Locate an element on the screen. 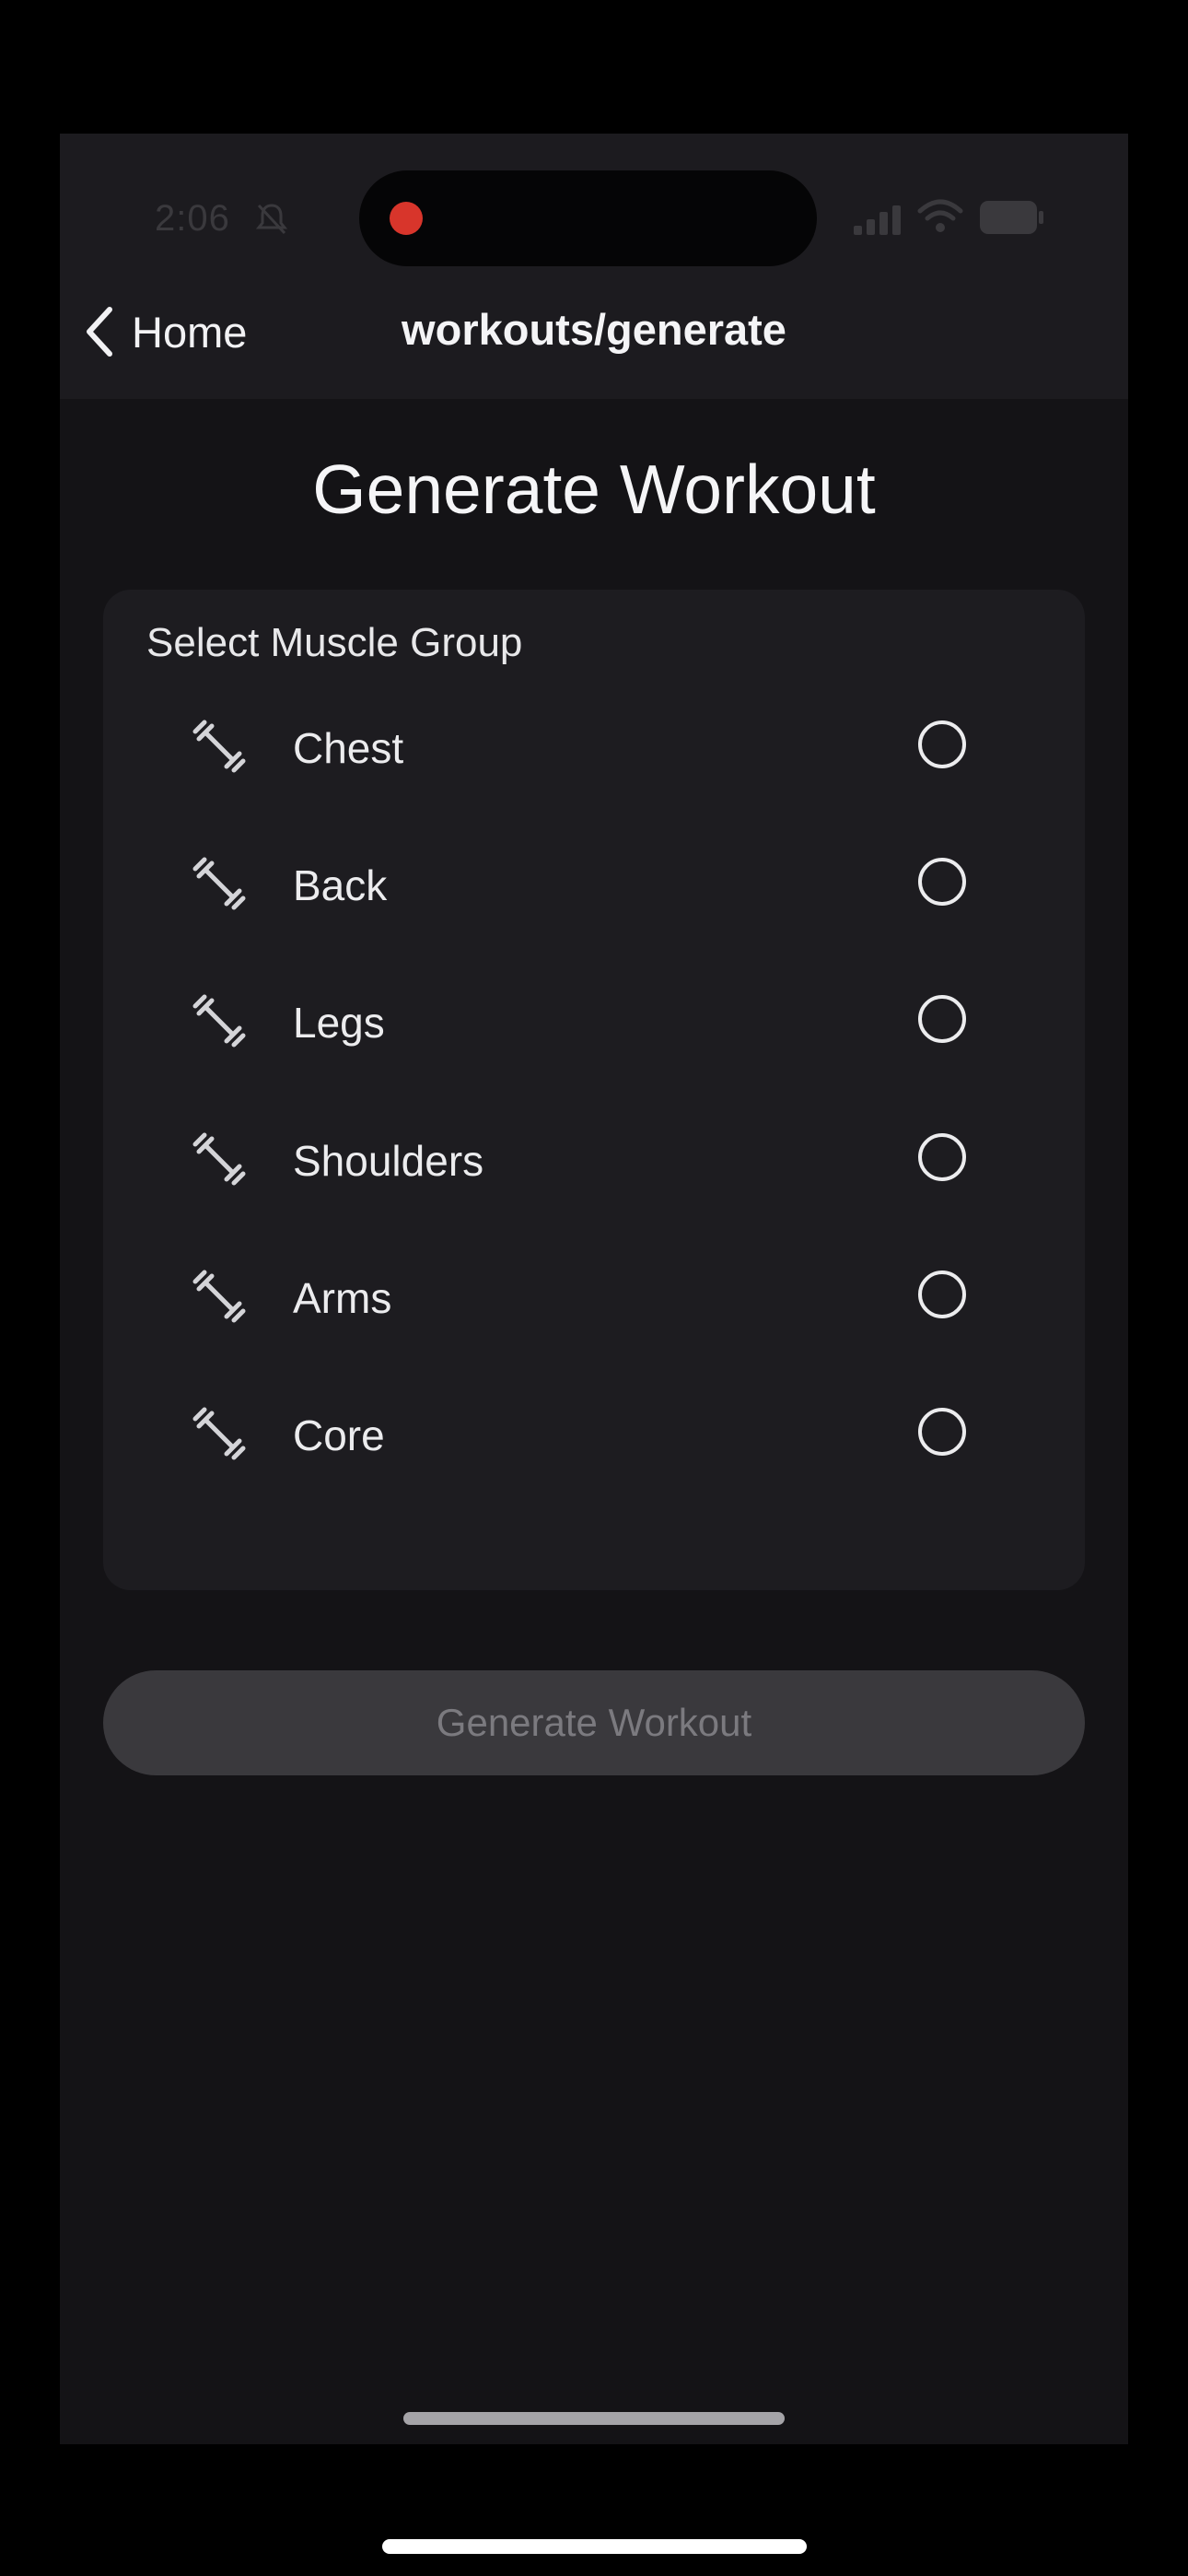 The image size is (1188, 2576). back-button: Home is located at coordinates (164, 332).